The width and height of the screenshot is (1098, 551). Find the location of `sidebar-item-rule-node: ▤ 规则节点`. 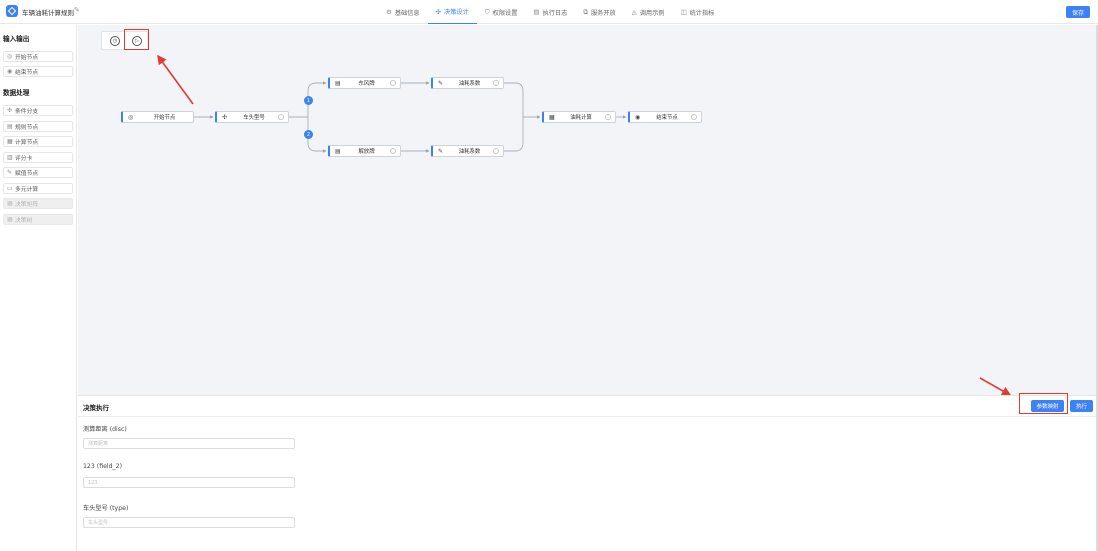

sidebar-item-rule-node: ▤ 规则节点 is located at coordinates (38, 126).